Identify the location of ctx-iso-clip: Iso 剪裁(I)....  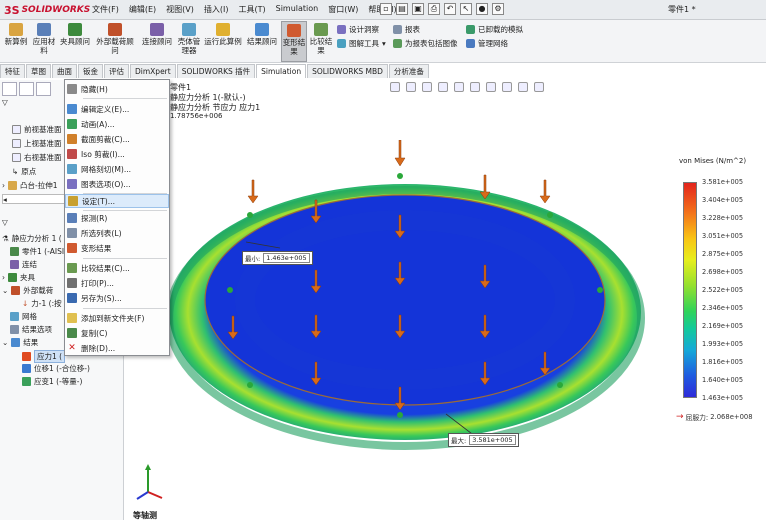
(117, 154).